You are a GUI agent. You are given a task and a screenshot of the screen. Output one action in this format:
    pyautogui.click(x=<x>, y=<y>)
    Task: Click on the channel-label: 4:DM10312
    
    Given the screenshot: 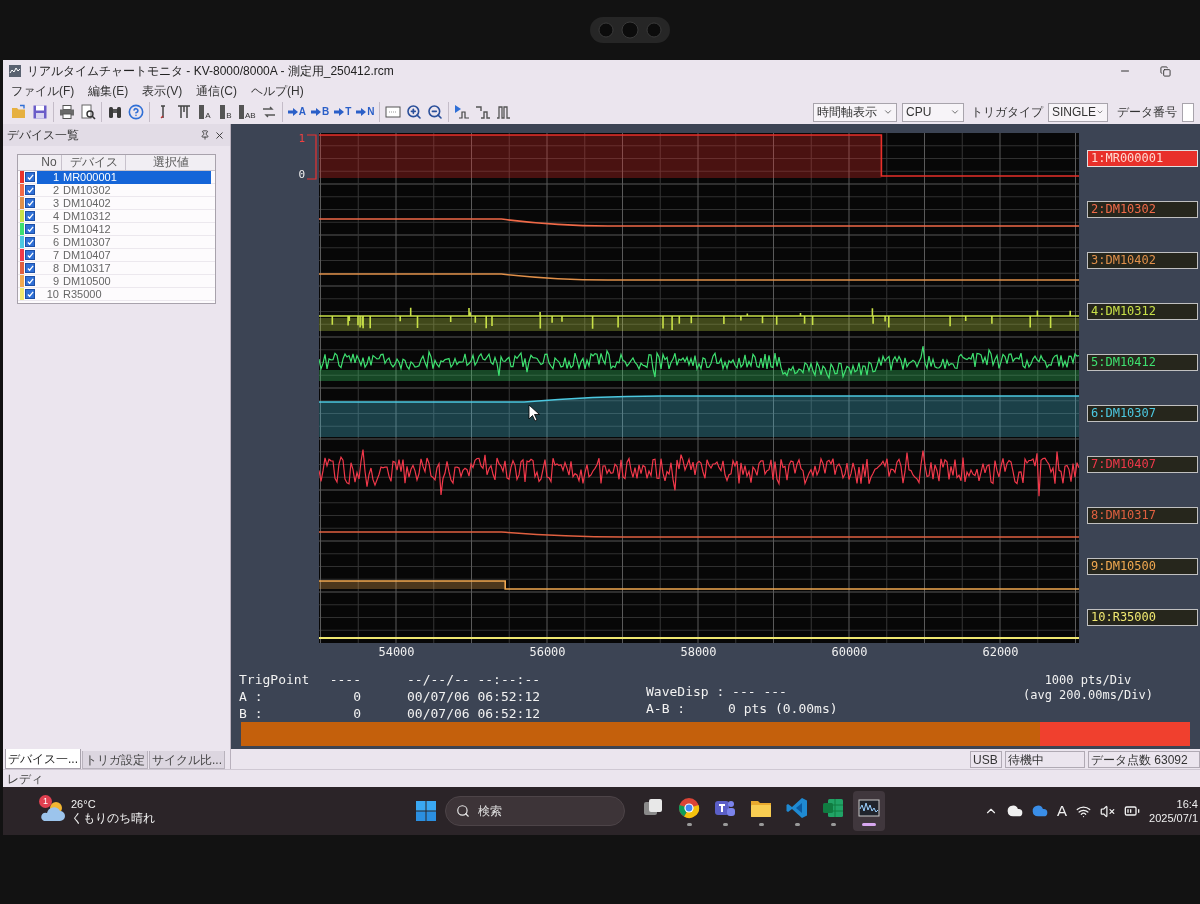 What is the action you would take?
    pyautogui.click(x=1142, y=311)
    